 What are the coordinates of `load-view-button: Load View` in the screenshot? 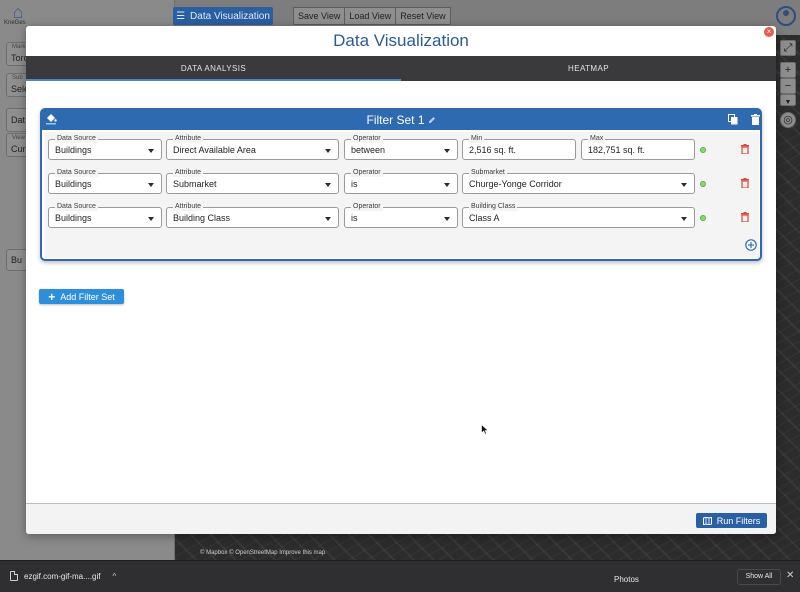 It's located at (371, 16).